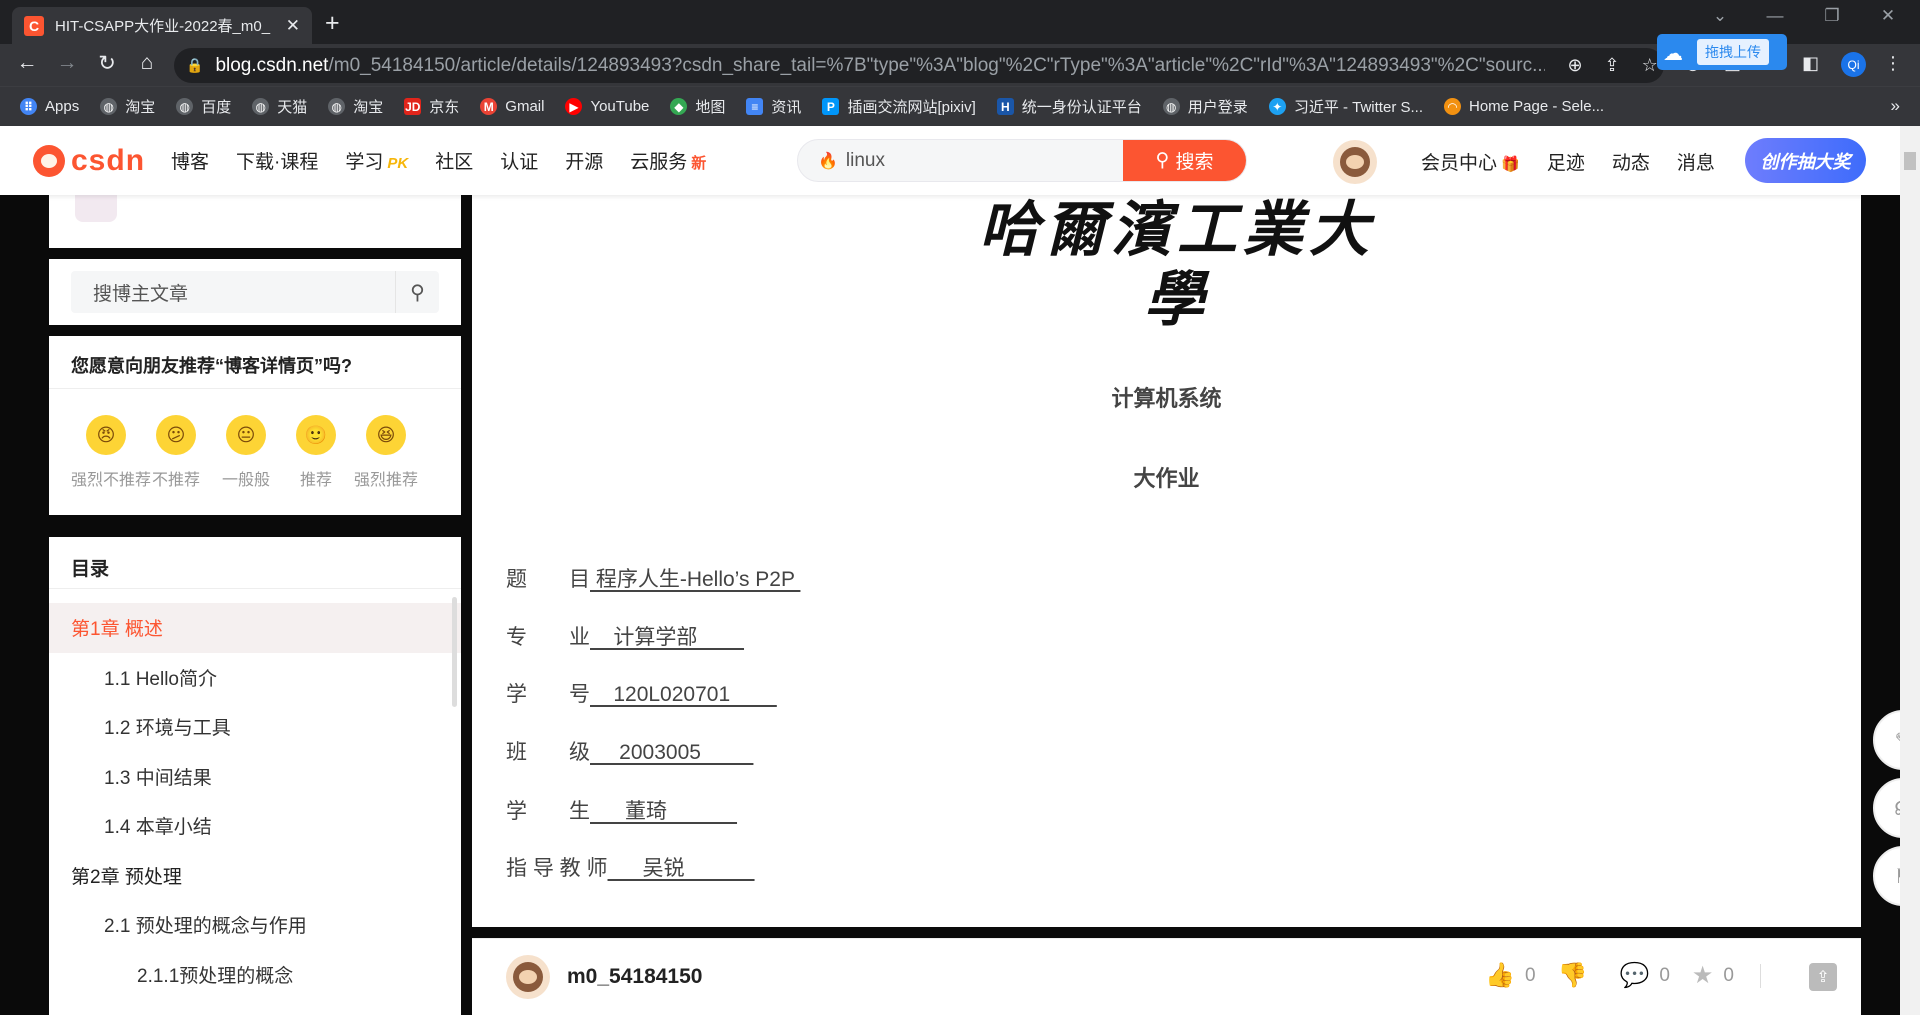 This screenshot has width=1920, height=1015. What do you see at coordinates (1832, 16) in the screenshot?
I see `restore-icon: ❐` at bounding box center [1832, 16].